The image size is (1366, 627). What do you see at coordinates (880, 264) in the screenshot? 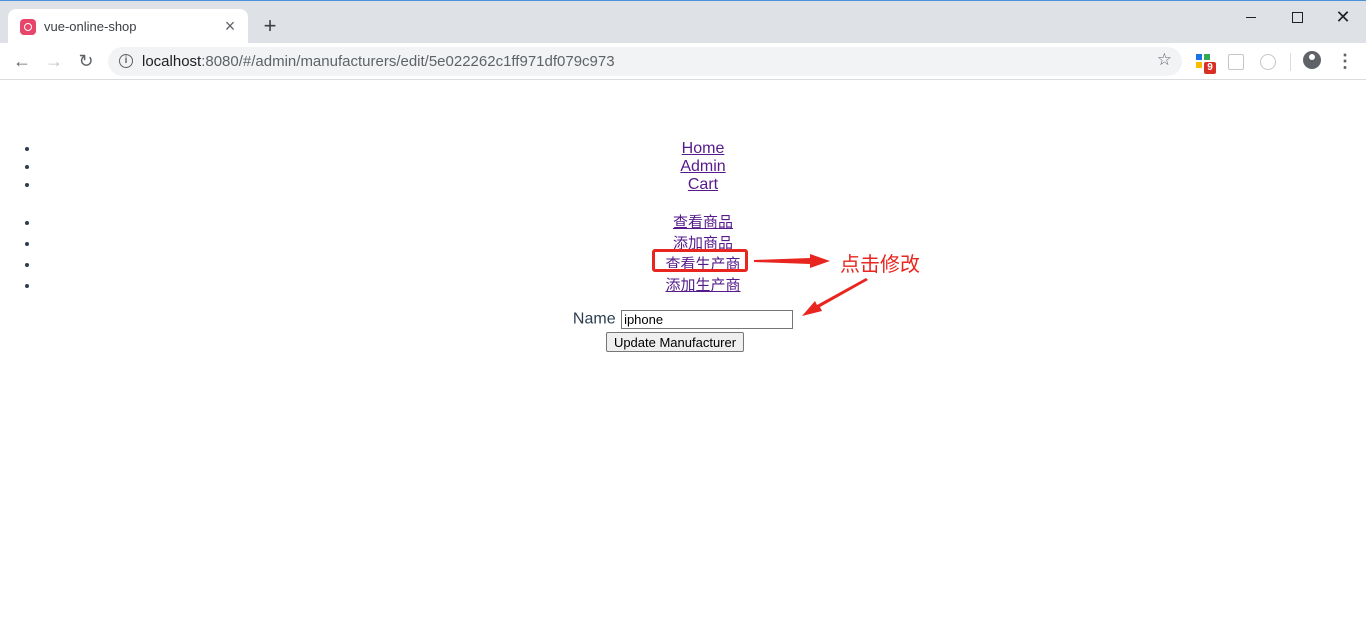
I see `annotation-text: 点击修改` at bounding box center [880, 264].